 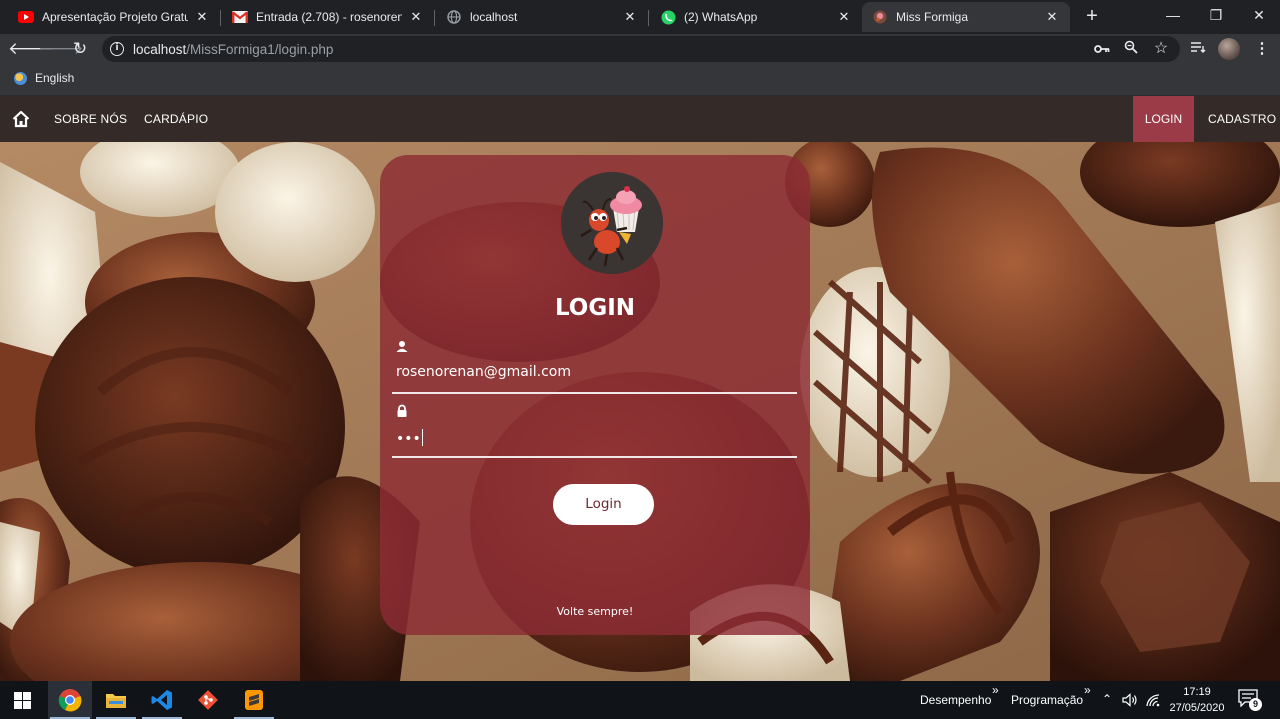 What do you see at coordinates (90, 119) in the screenshot?
I see `nav-sobre-nos: SOBRE NÓS` at bounding box center [90, 119].